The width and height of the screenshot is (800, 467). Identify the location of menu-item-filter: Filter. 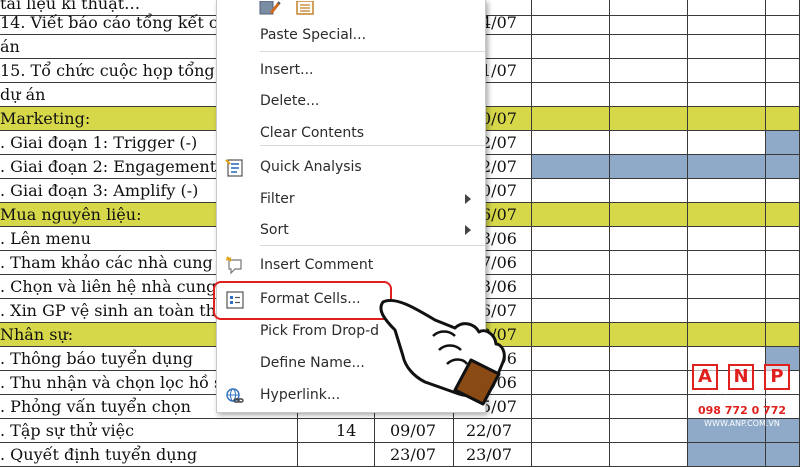
(351, 200).